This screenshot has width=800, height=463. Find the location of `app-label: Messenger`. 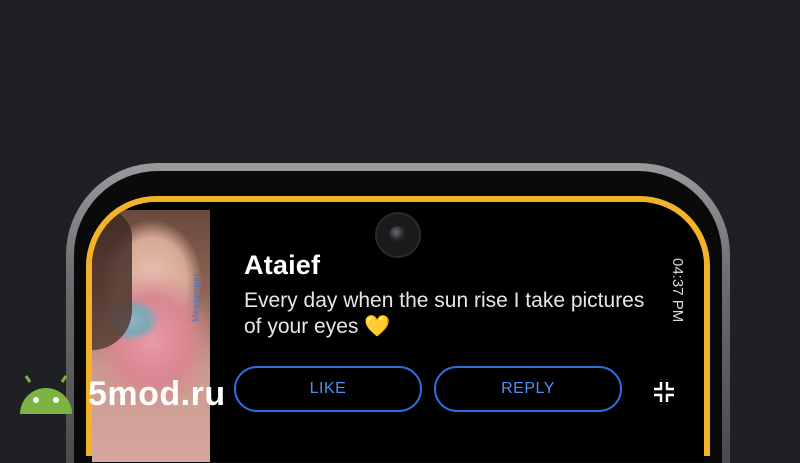

app-label: Messenger is located at coordinates (196, 297).